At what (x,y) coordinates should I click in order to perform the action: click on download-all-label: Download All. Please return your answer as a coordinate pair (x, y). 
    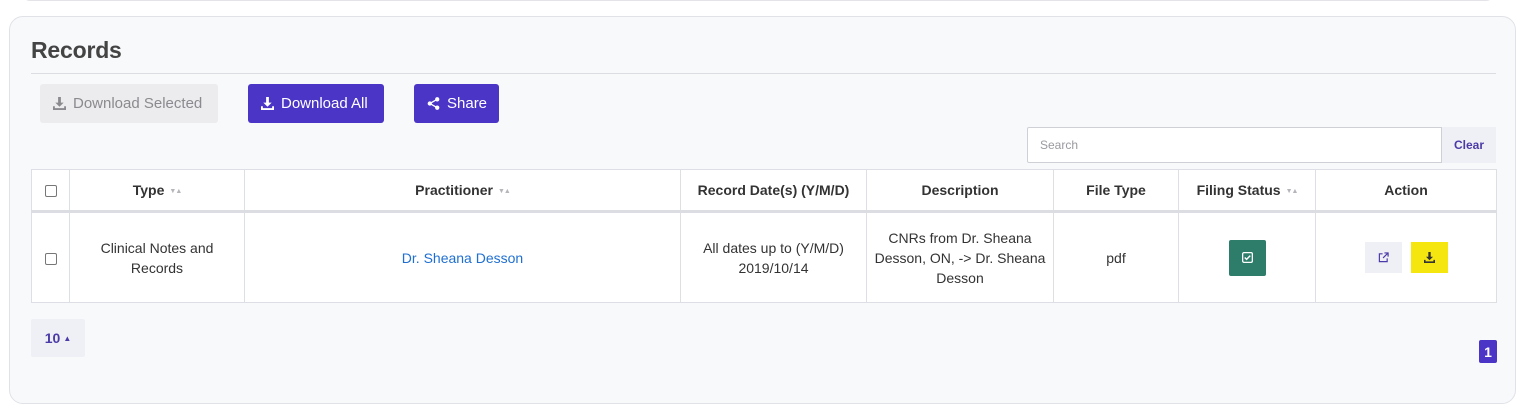
    Looking at the image, I should click on (324, 103).